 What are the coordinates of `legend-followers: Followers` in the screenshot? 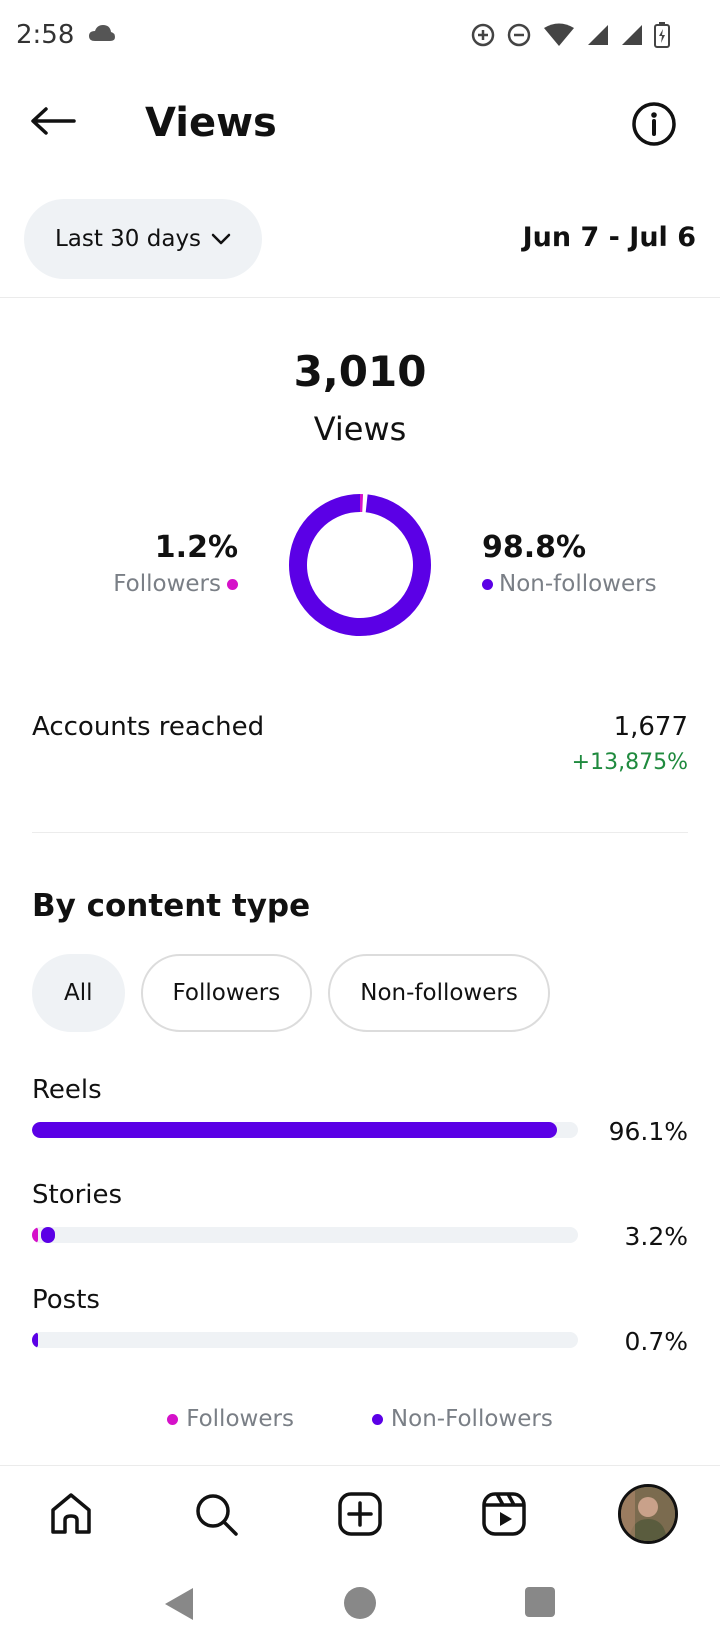 It's located at (230, 1419).